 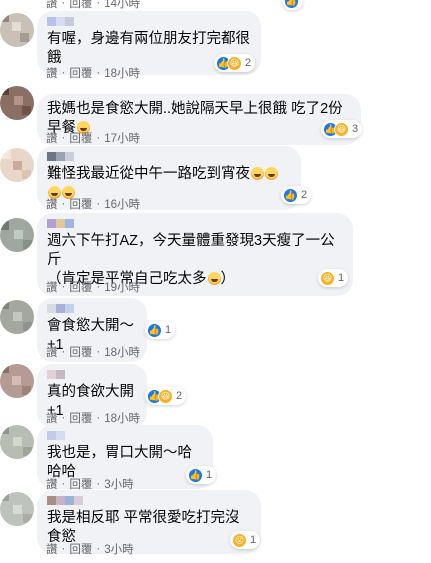 What do you see at coordinates (228, 279) in the screenshot?
I see `comment-text-tail: ）` at bounding box center [228, 279].